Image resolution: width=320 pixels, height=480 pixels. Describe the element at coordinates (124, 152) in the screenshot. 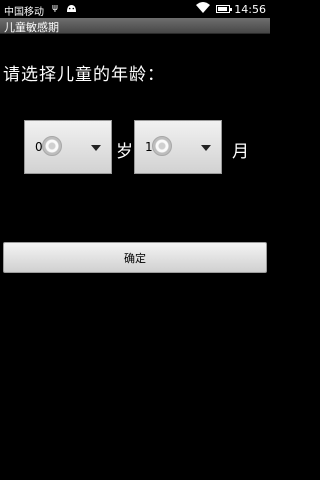

I see `years-unit: 岁` at that location.